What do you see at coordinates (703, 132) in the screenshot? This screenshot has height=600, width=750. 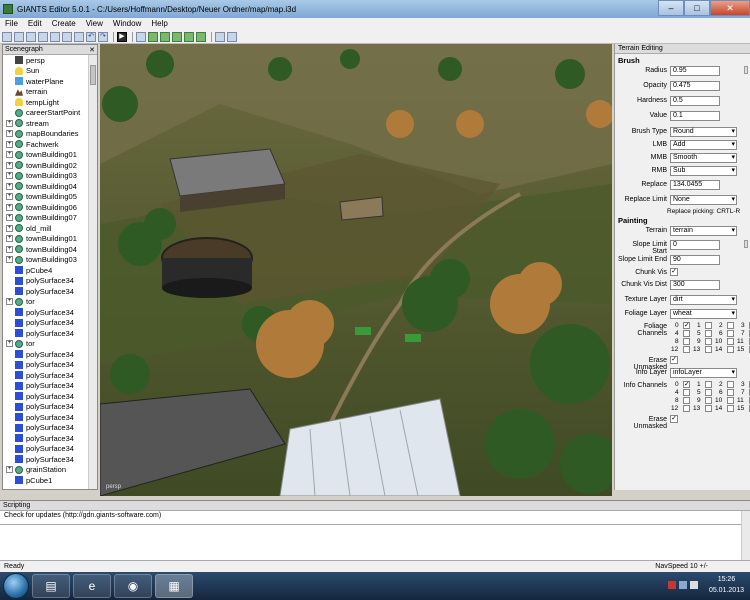 I see `brush-type-select: Round` at bounding box center [703, 132].